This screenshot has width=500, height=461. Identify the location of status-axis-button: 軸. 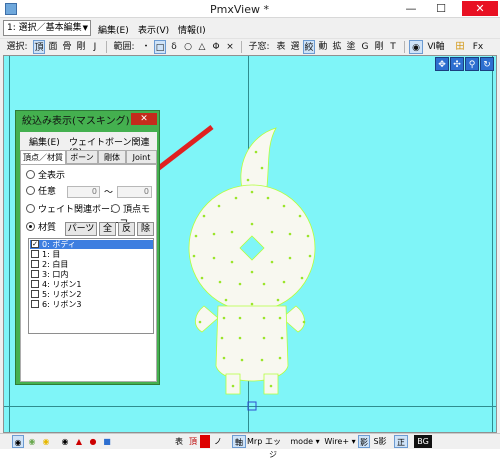
(239, 441).